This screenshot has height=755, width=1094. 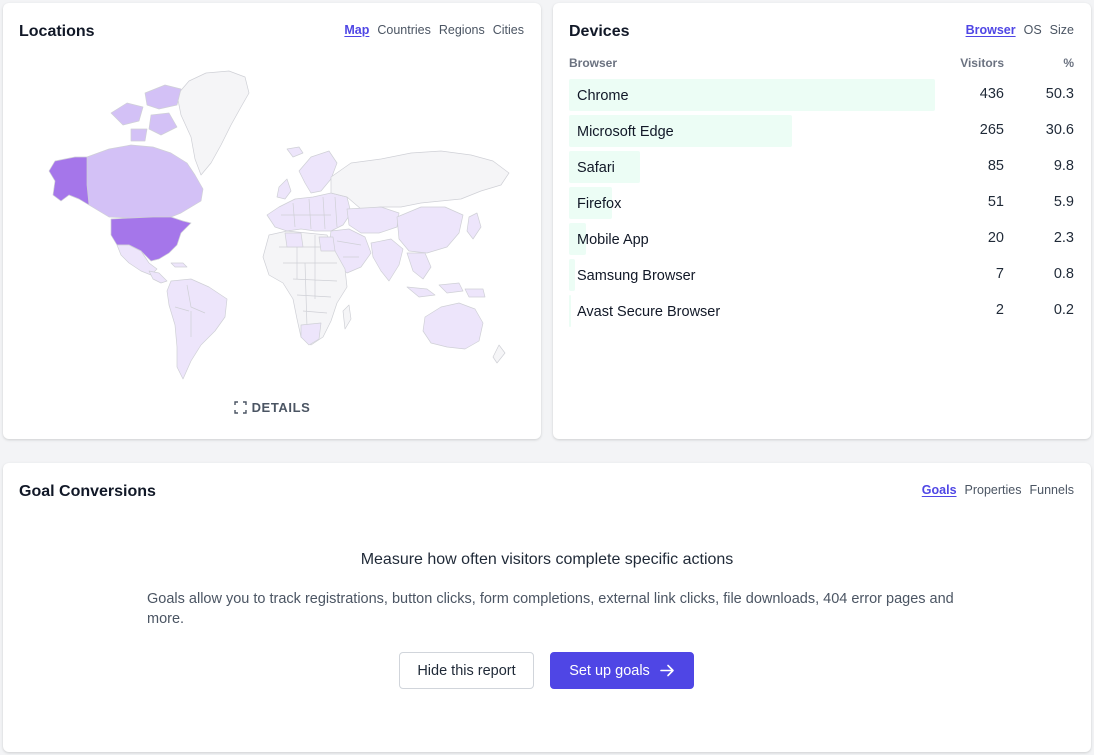 I want to click on tab-cities: Cities, so click(x=508, y=30).